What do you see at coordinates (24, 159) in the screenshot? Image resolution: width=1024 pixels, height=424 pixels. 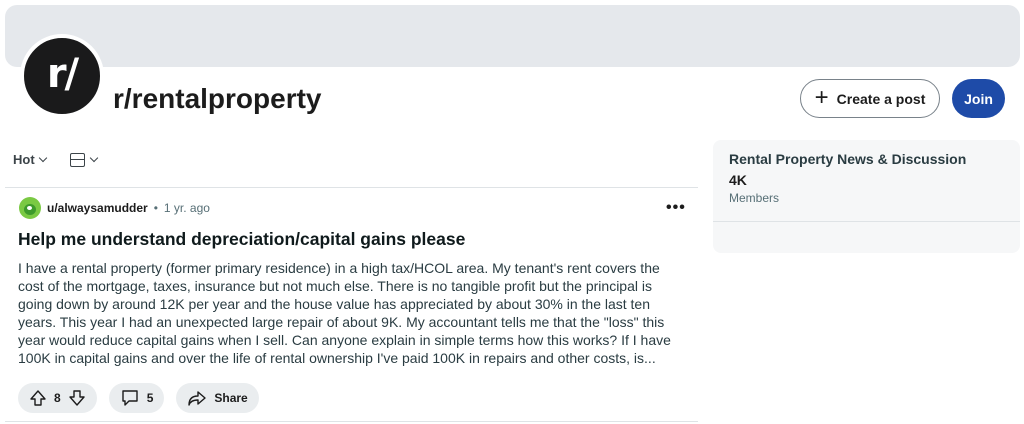 I see `sort-label: Hot` at bounding box center [24, 159].